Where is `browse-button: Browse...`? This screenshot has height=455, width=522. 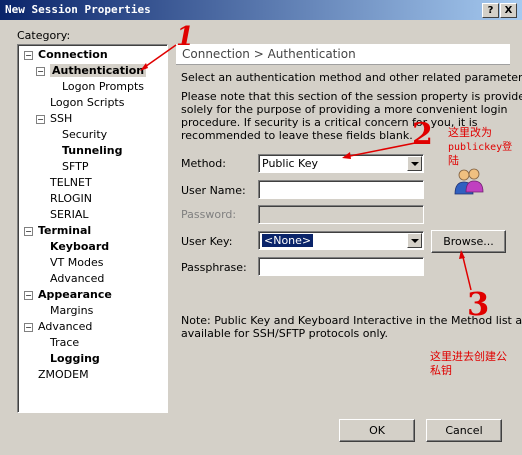 browse-button: Browse... is located at coordinates (468, 241).